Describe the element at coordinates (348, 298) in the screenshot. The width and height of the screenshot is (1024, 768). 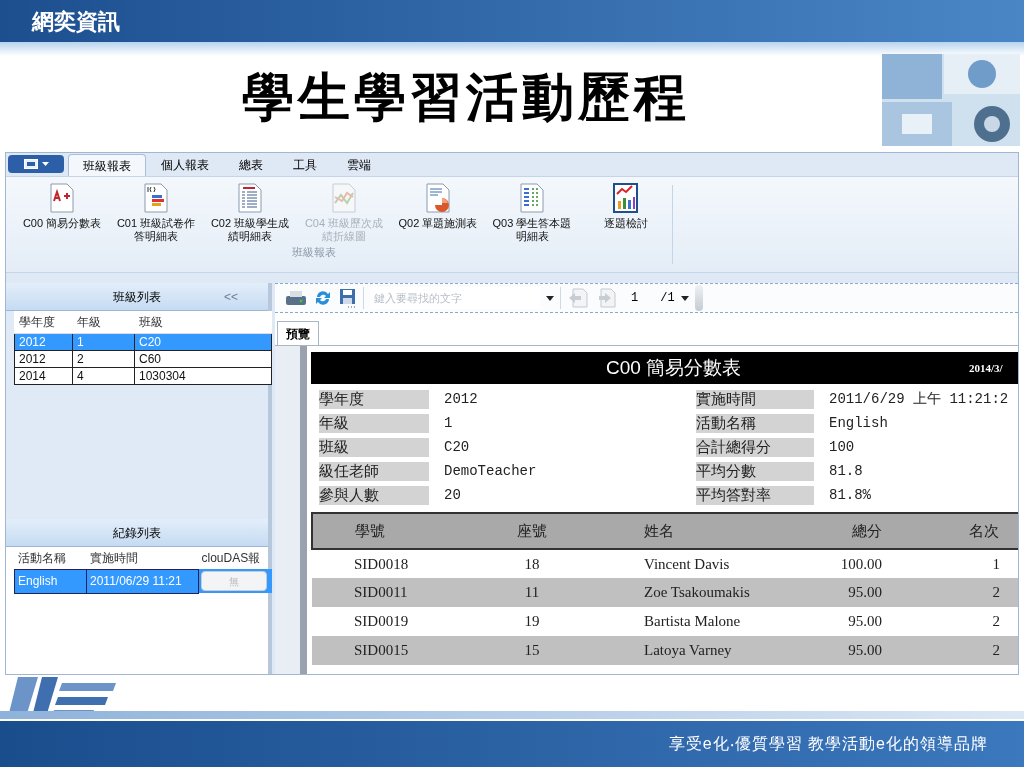
I see `save-icon` at that location.